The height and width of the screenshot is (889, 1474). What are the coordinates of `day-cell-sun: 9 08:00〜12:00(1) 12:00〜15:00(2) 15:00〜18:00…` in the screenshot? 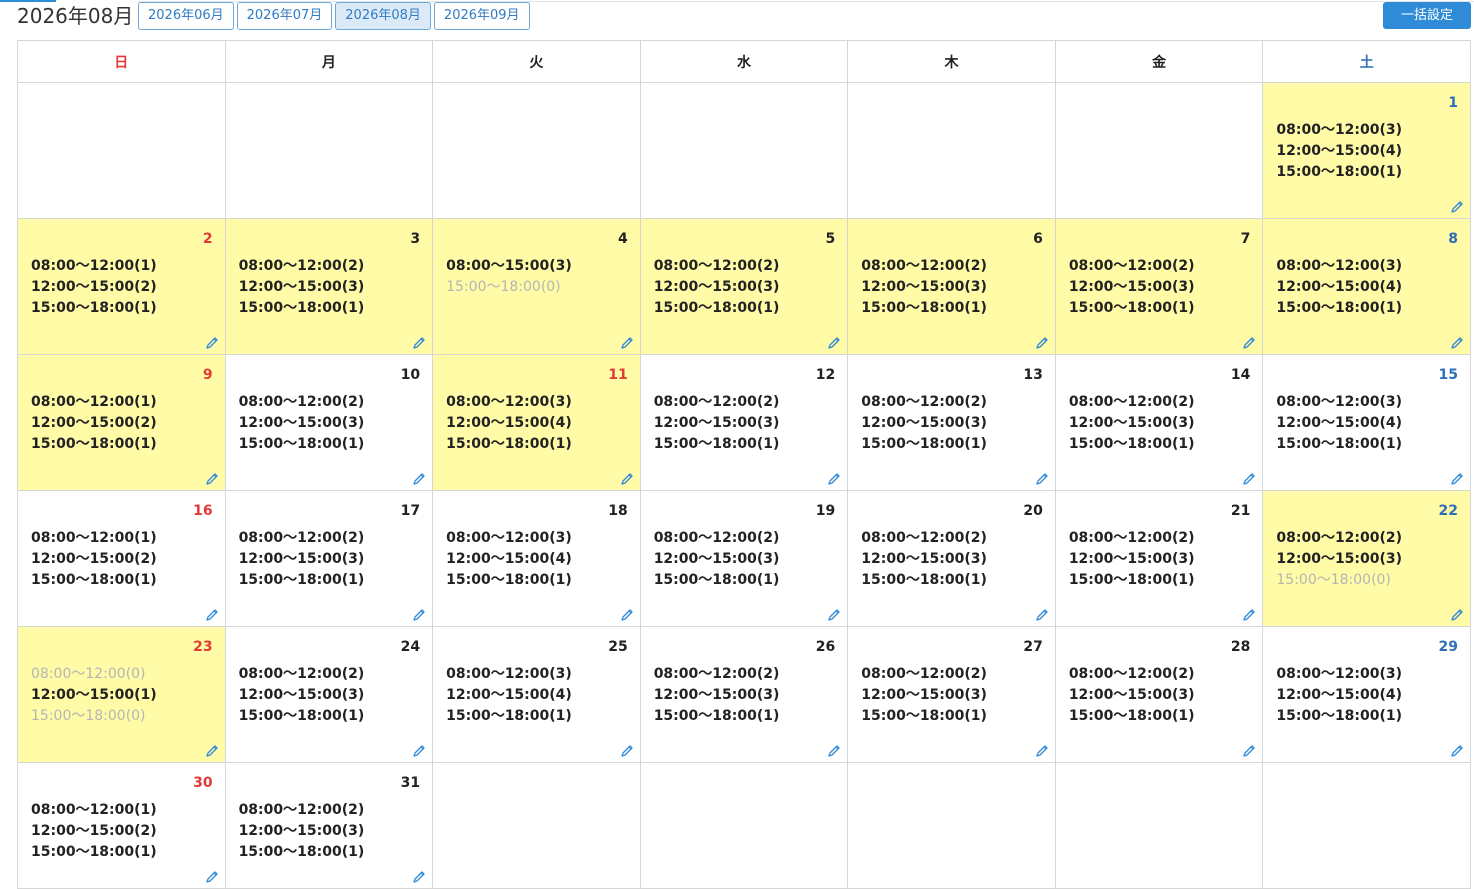 It's located at (121, 422).